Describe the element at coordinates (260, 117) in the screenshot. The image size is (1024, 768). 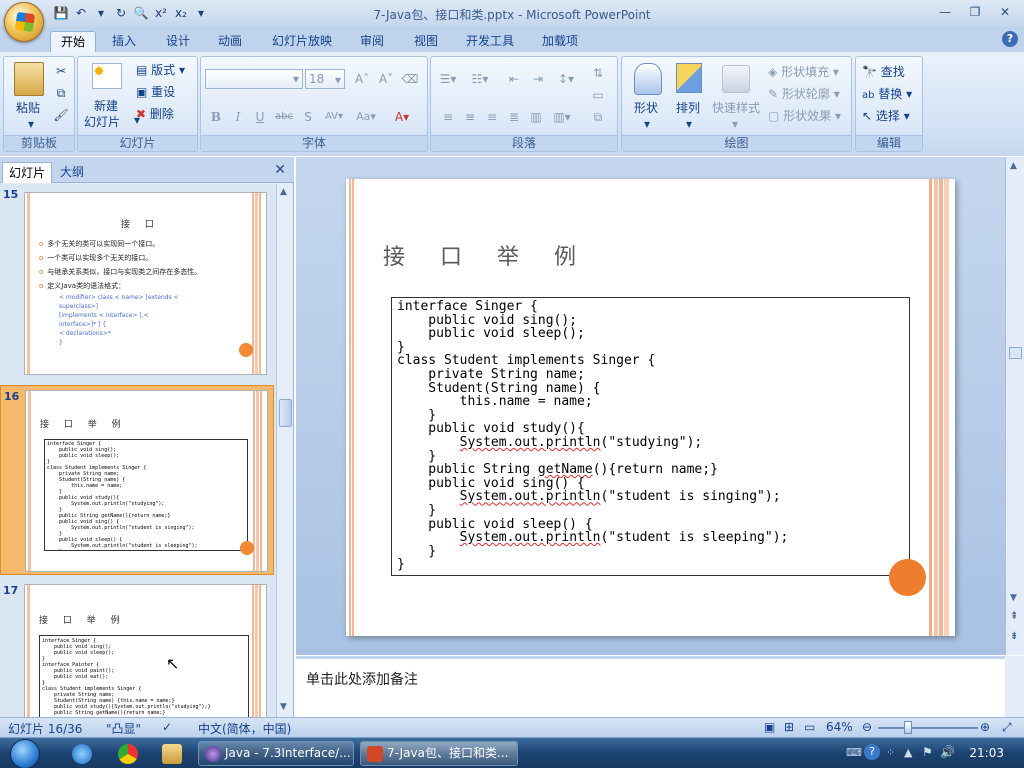
I see `underline-icon: U` at that location.